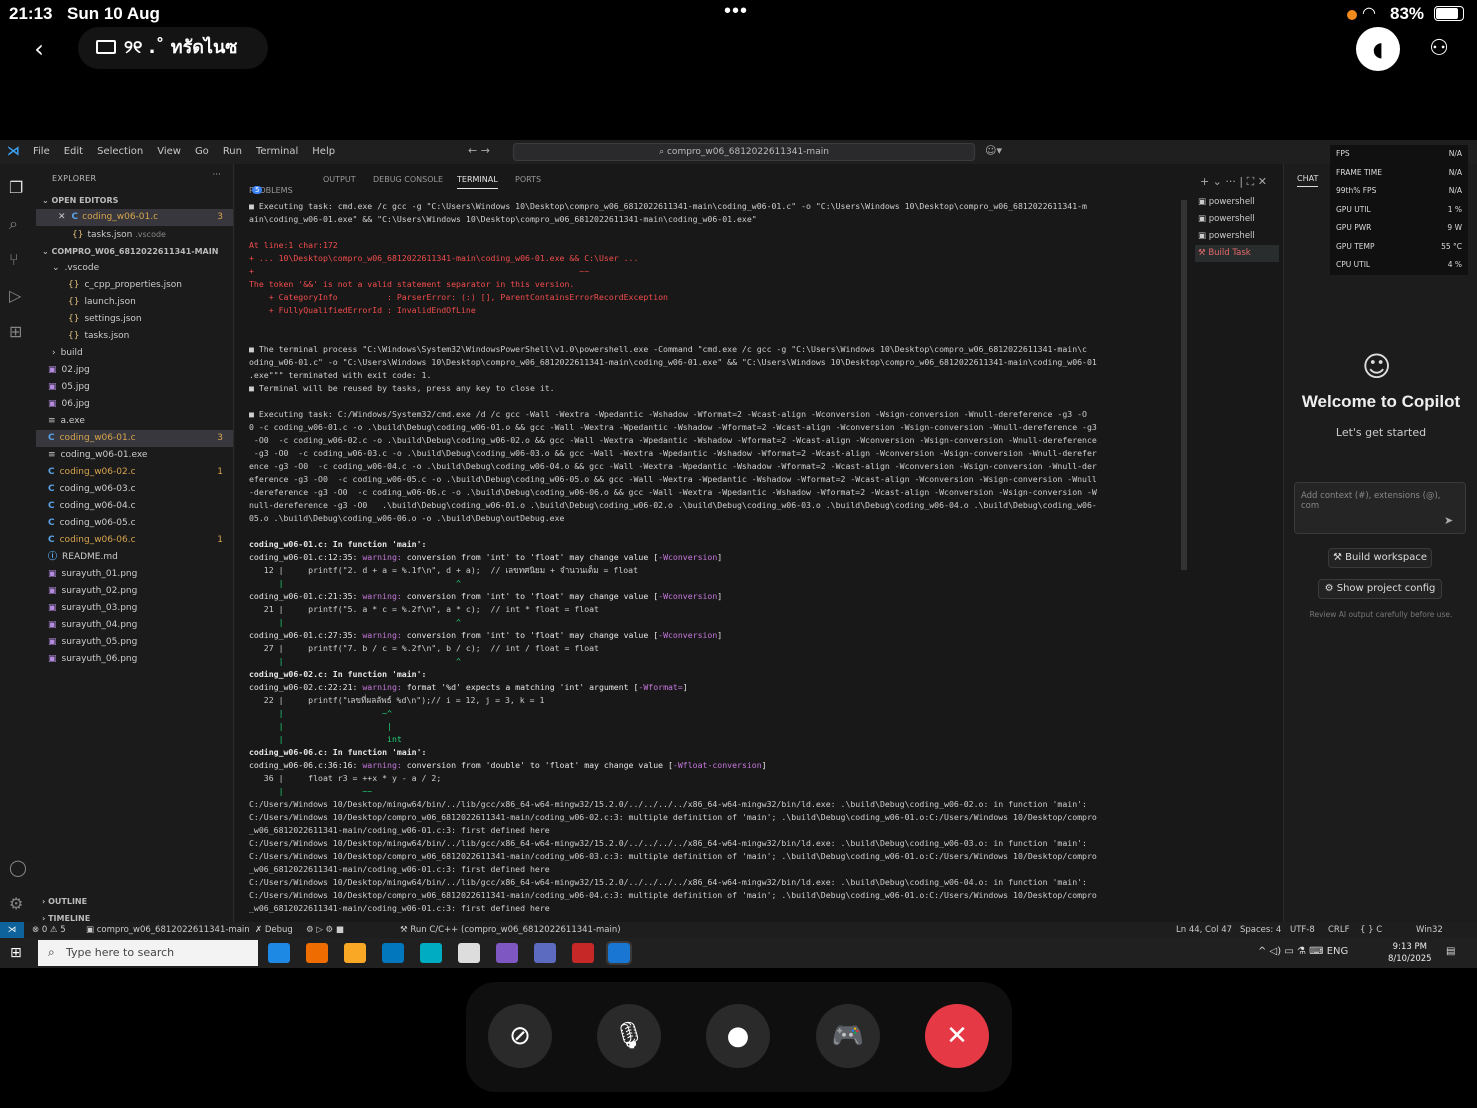  Describe the element at coordinates (744, 152) in the screenshot. I see `command-center-search: ⌕ compro_w06_6812022611341-main` at that location.